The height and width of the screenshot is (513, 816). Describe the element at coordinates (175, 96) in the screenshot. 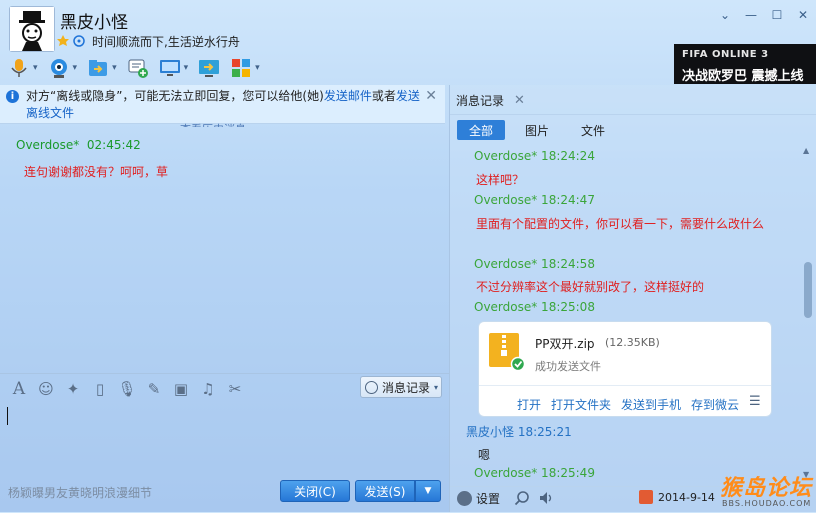

I see `notice-text-before: 对方“离线或隐身”，可能无法立即回复，您可以给他(她)` at that location.